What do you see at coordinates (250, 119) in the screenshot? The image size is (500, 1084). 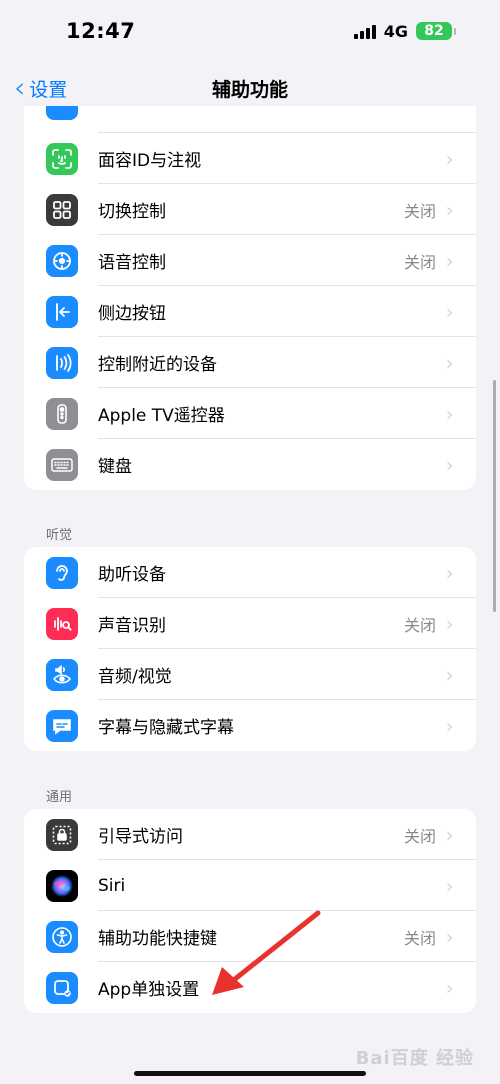 I see `list-item-partial` at bounding box center [250, 119].